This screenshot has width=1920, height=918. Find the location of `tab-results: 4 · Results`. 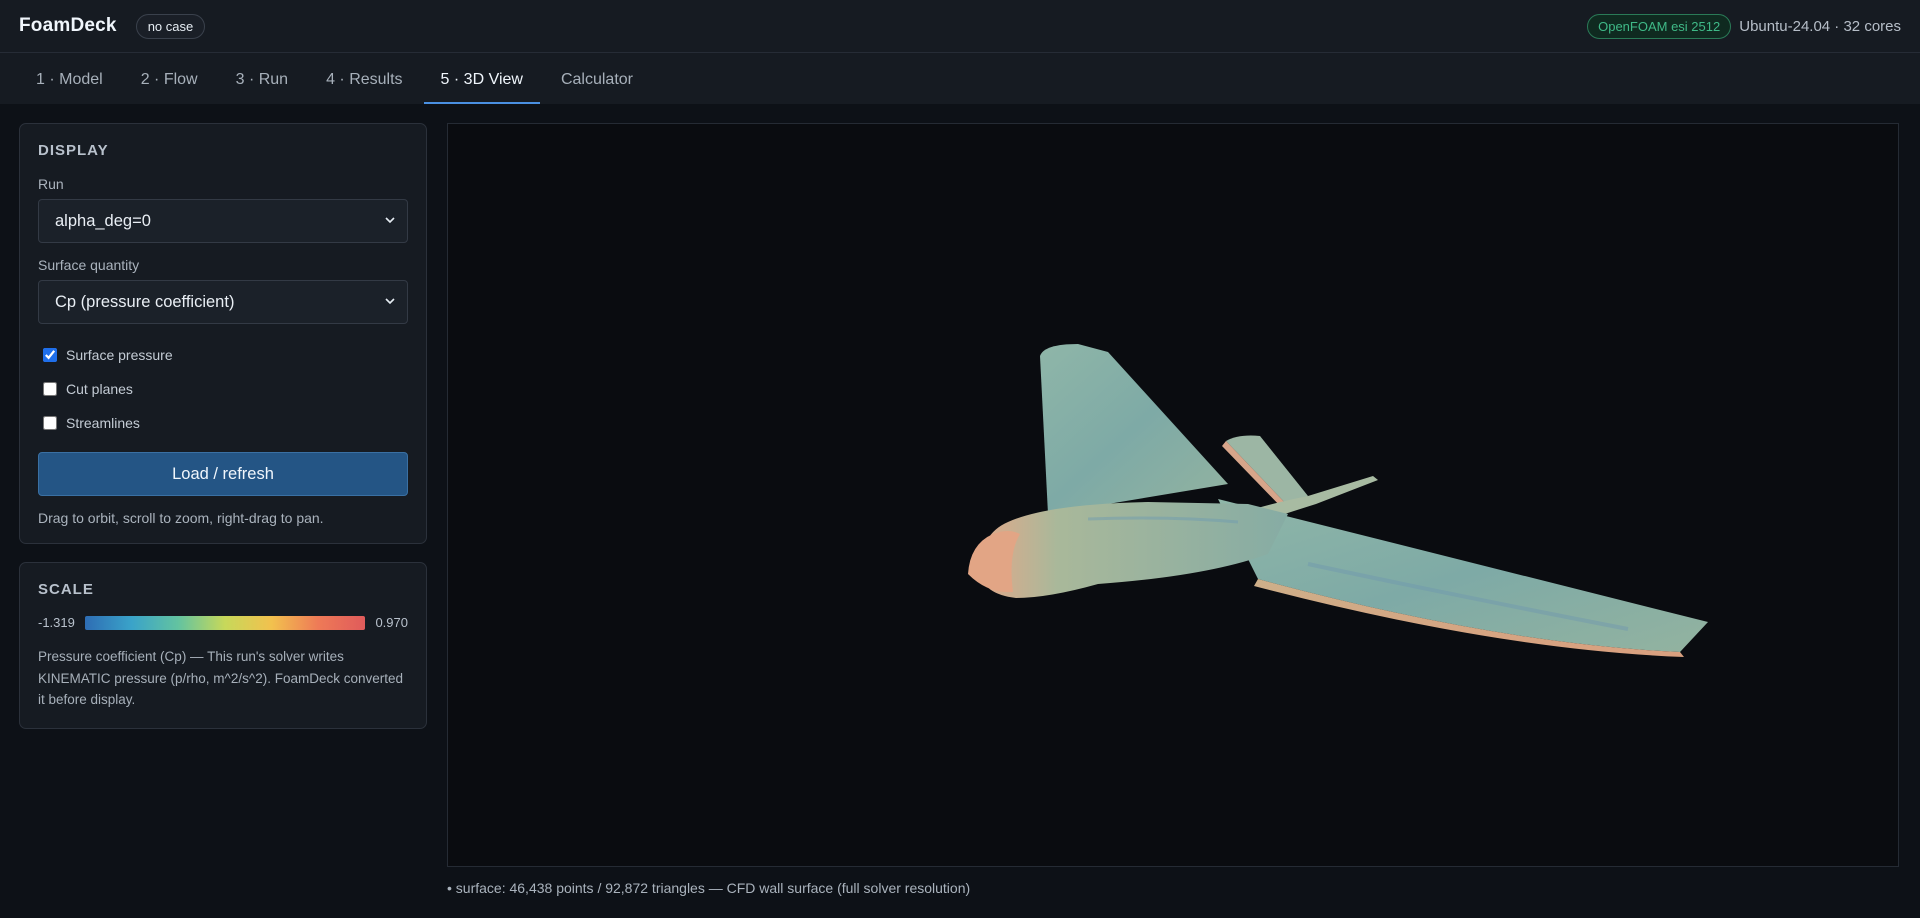

tab-results: 4 · Results is located at coordinates (364, 87).